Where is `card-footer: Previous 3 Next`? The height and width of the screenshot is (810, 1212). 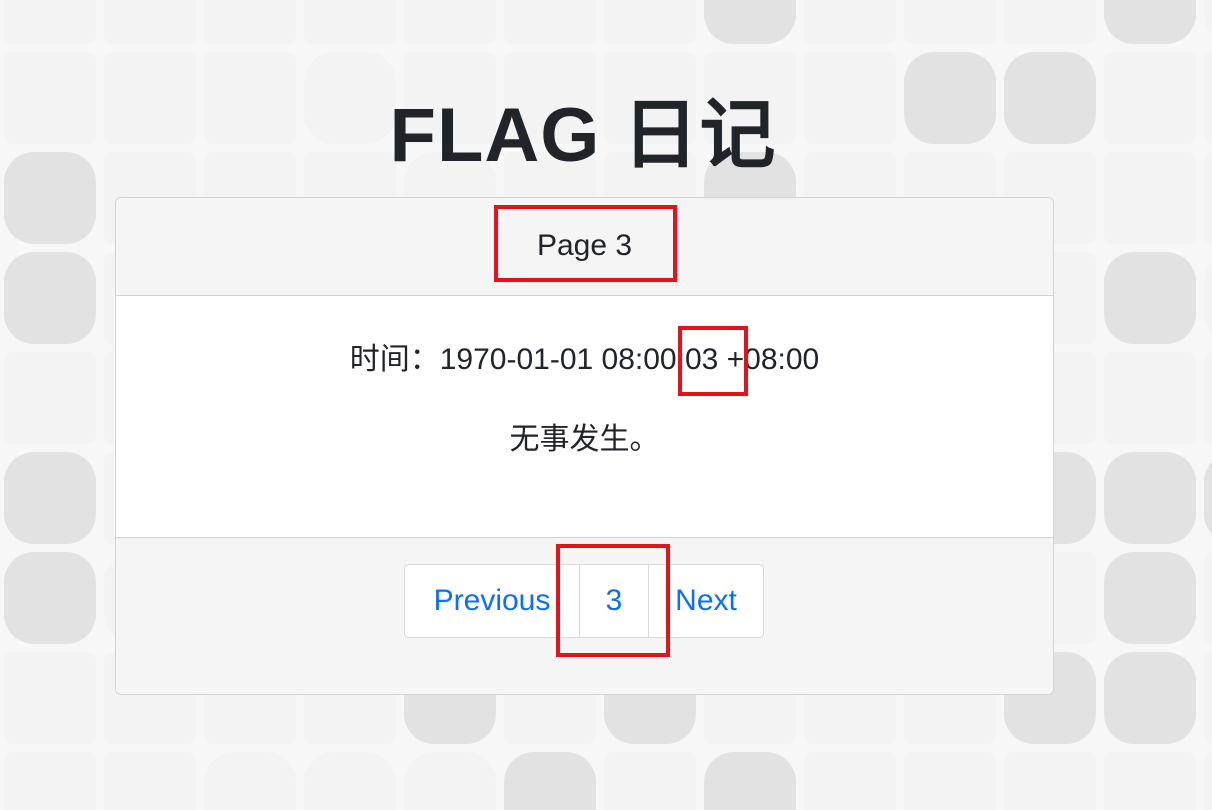
card-footer: Previous 3 Next is located at coordinates (584, 615).